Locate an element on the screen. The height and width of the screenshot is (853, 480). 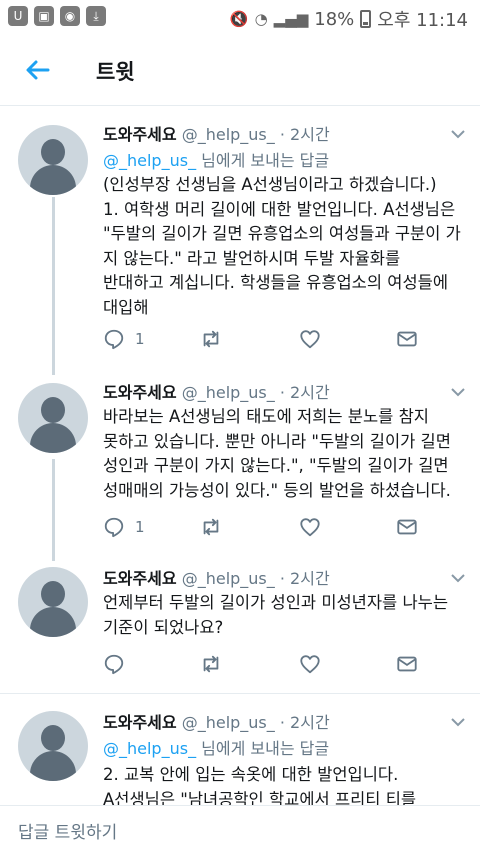
camera-icon: ◉ is located at coordinates (70, 16).